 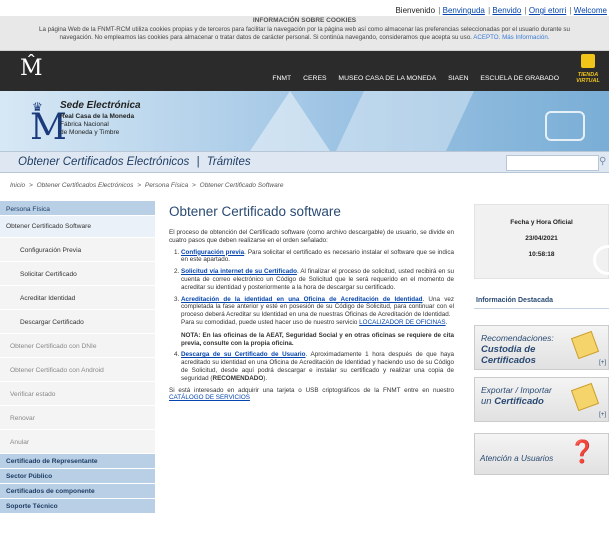 I want to click on welcome-text: Bienvenido, so click(x=415, y=10).